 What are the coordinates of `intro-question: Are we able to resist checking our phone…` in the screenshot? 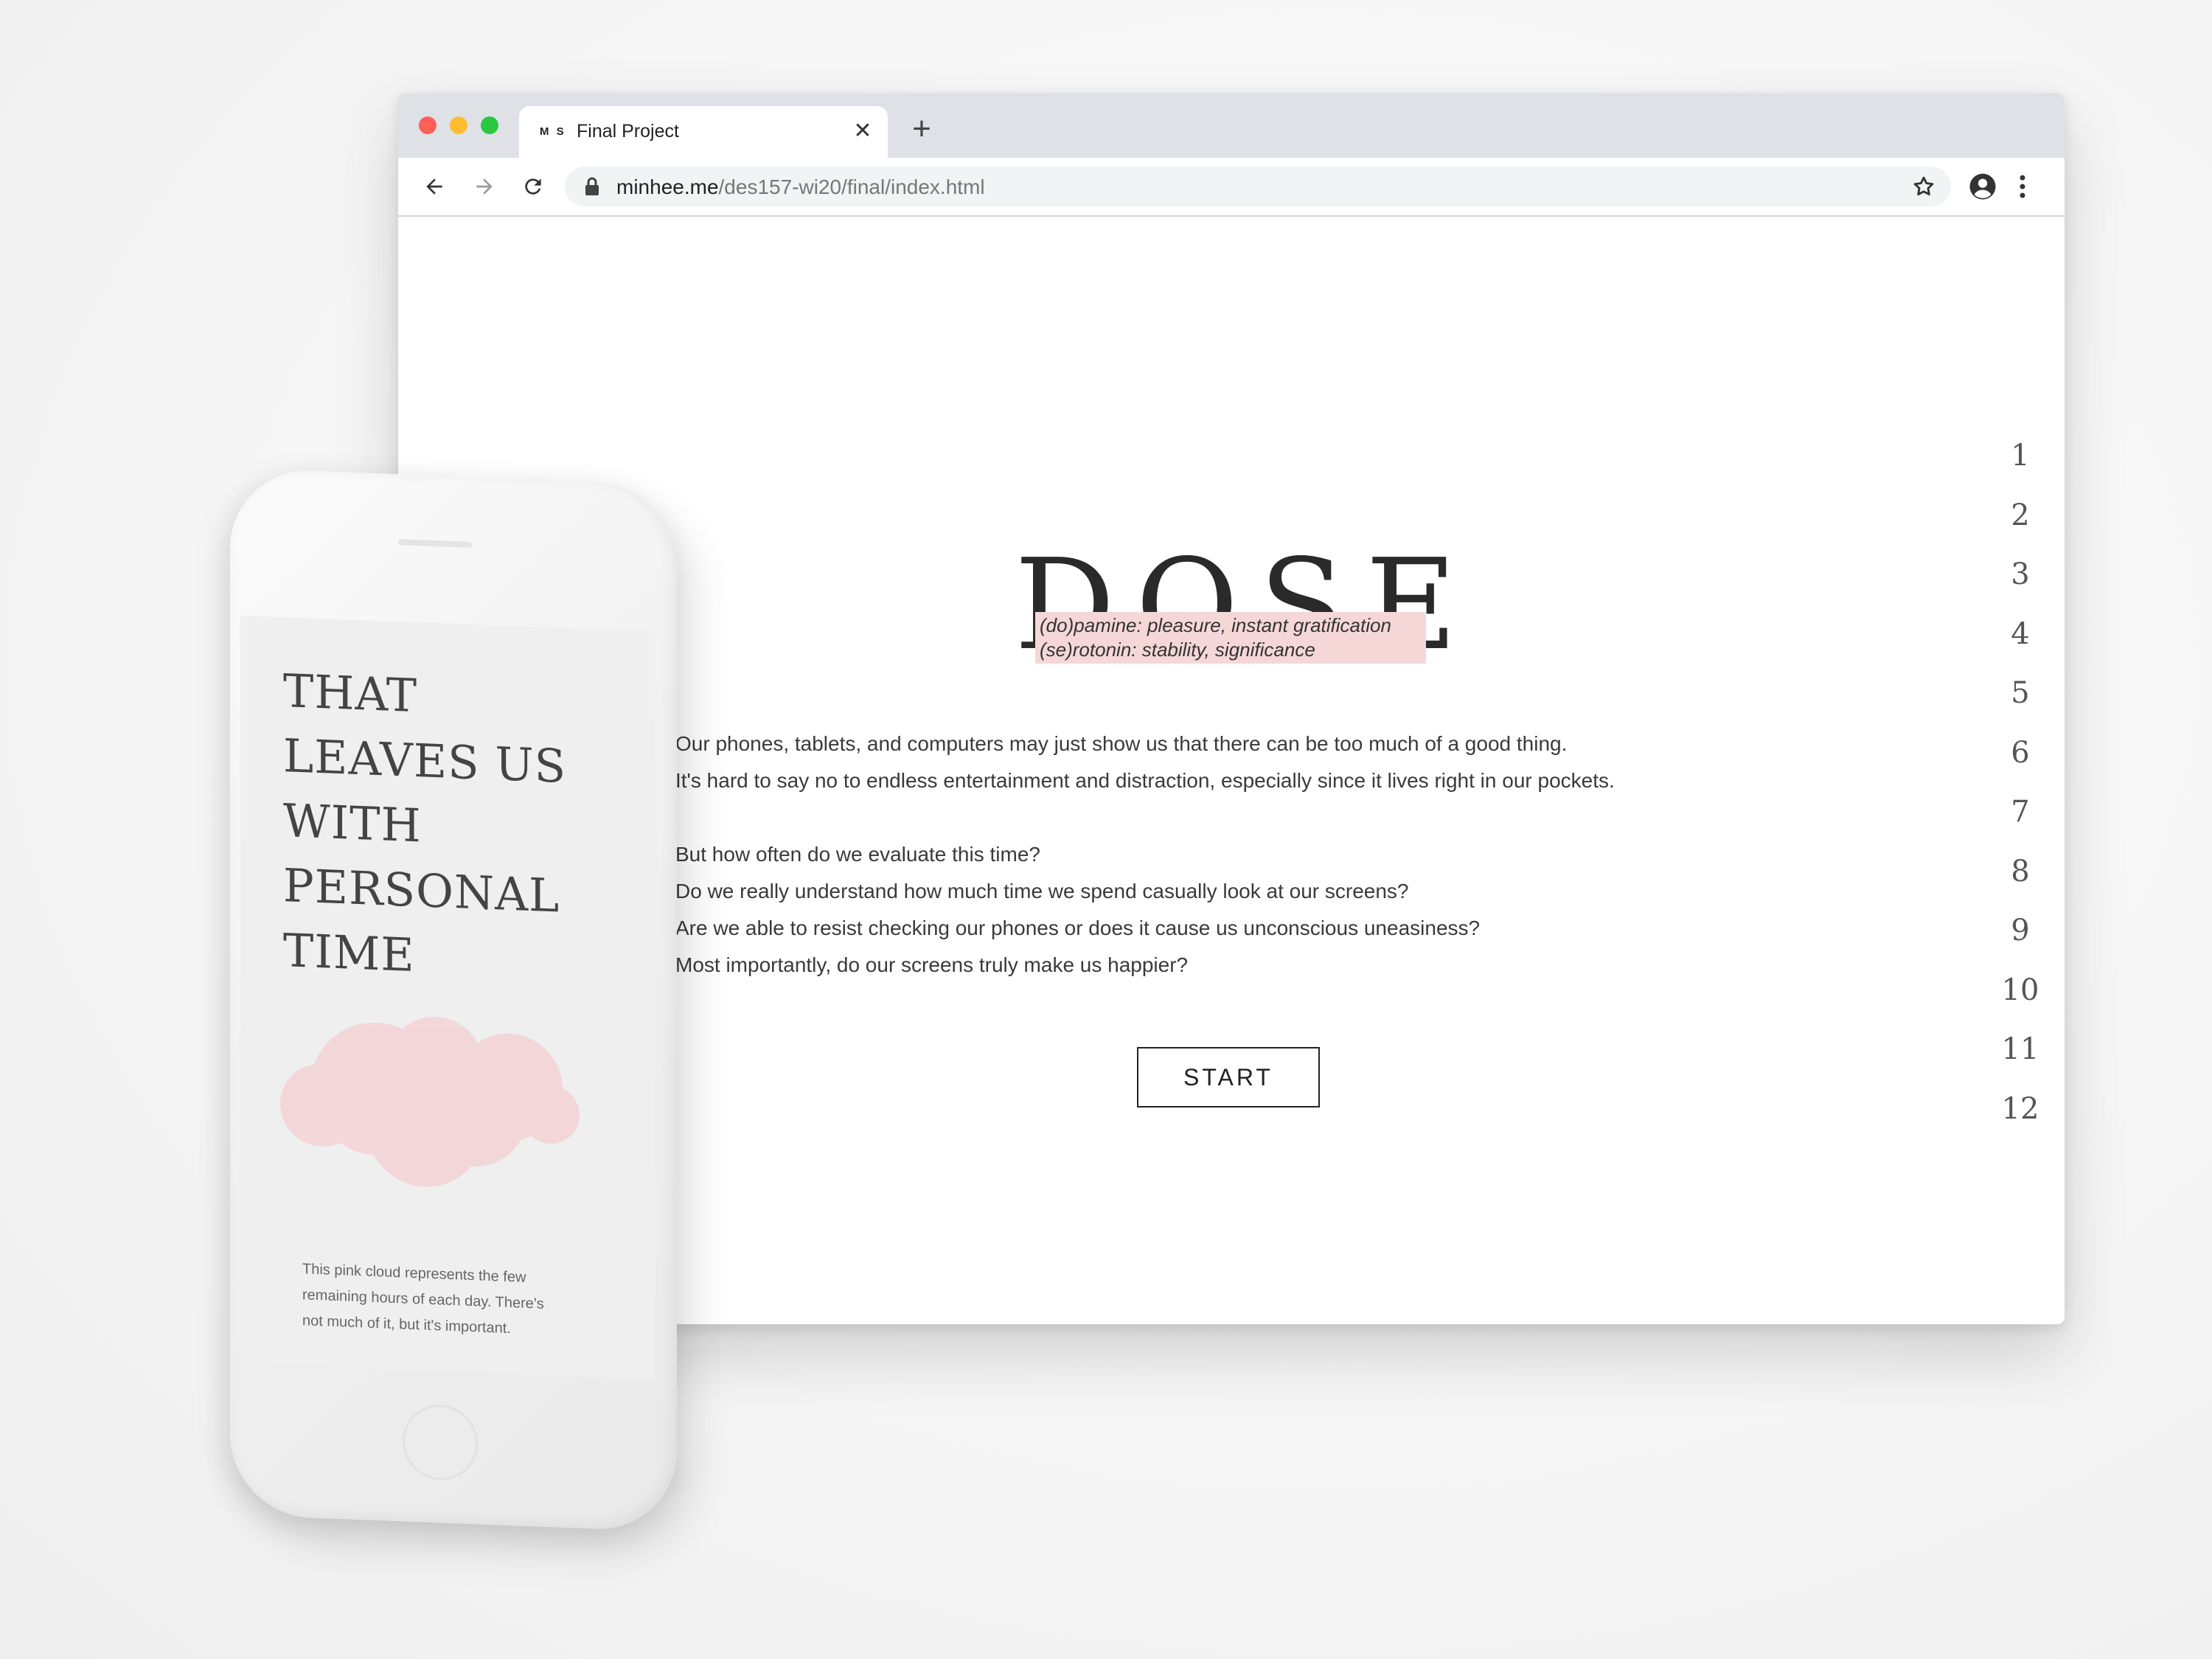 It's located at (1078, 928).